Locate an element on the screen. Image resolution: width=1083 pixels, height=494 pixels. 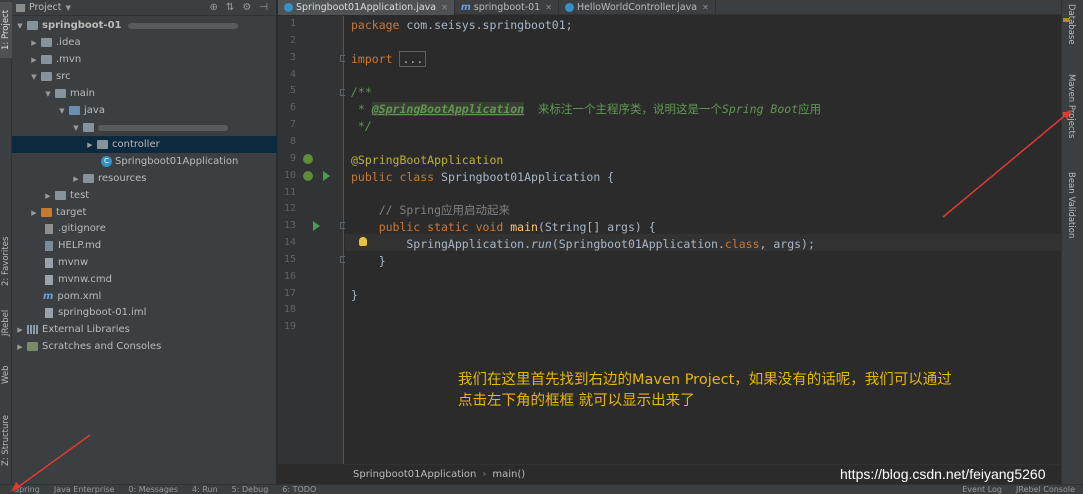
sync-icon: ⊕ is located at coordinates (214, 7).